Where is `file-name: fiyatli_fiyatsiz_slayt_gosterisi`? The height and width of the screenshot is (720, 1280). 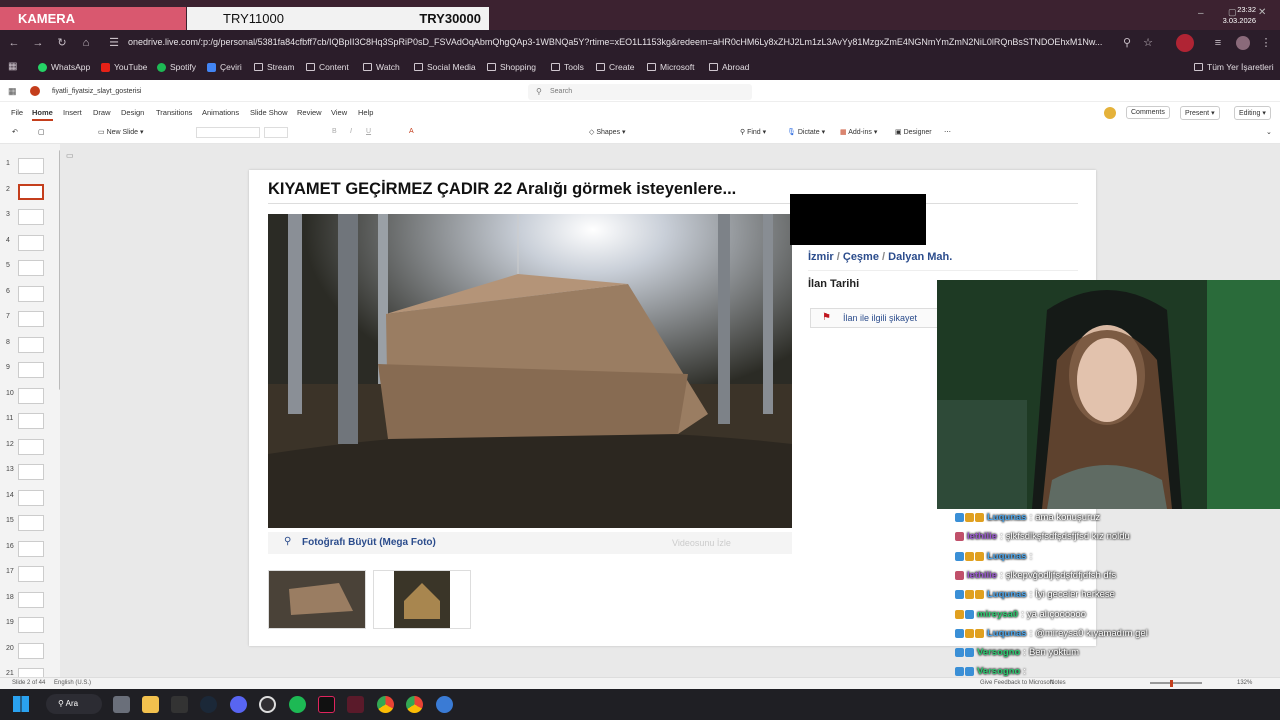 file-name: fiyatli_fiyatsiz_slayt_gosterisi is located at coordinates (96, 91).